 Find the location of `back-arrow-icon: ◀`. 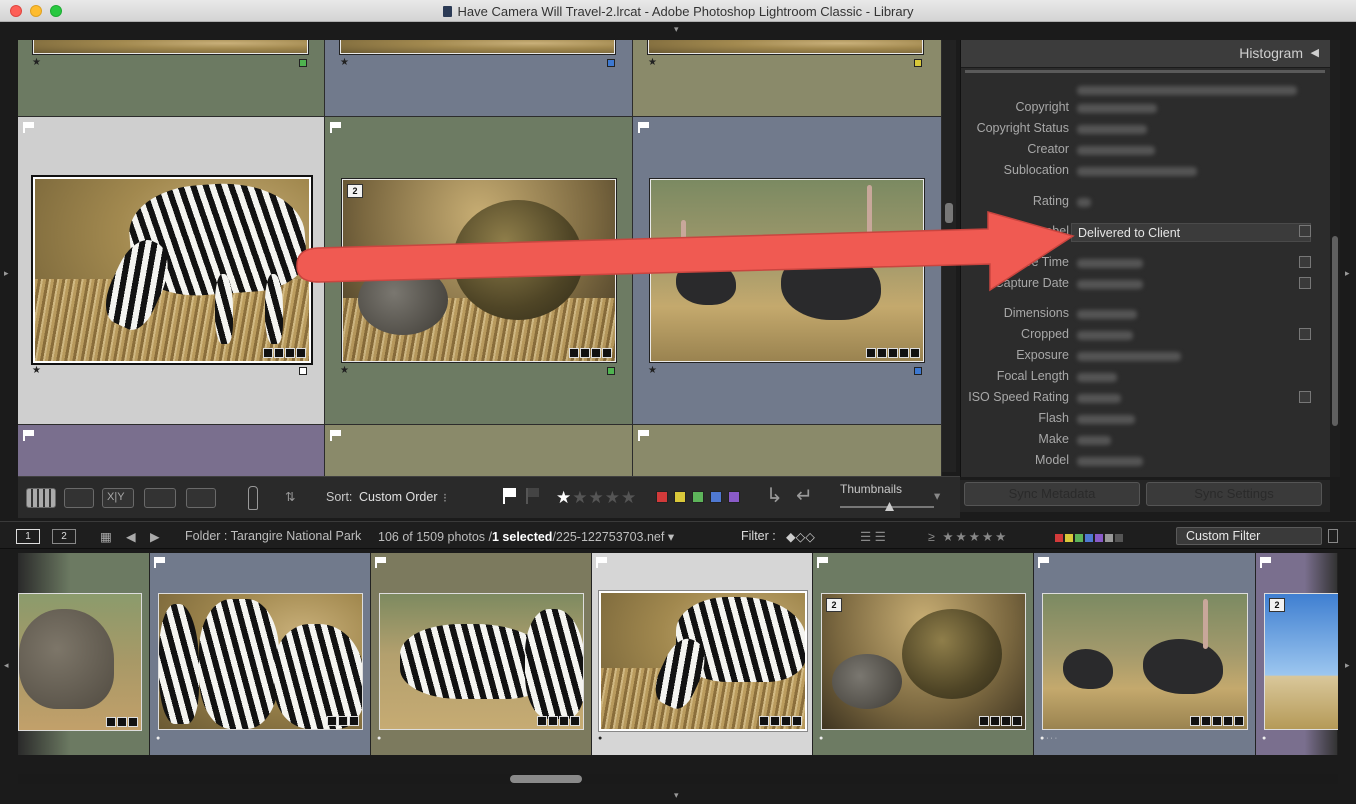

back-arrow-icon: ◀ is located at coordinates (131, 536).